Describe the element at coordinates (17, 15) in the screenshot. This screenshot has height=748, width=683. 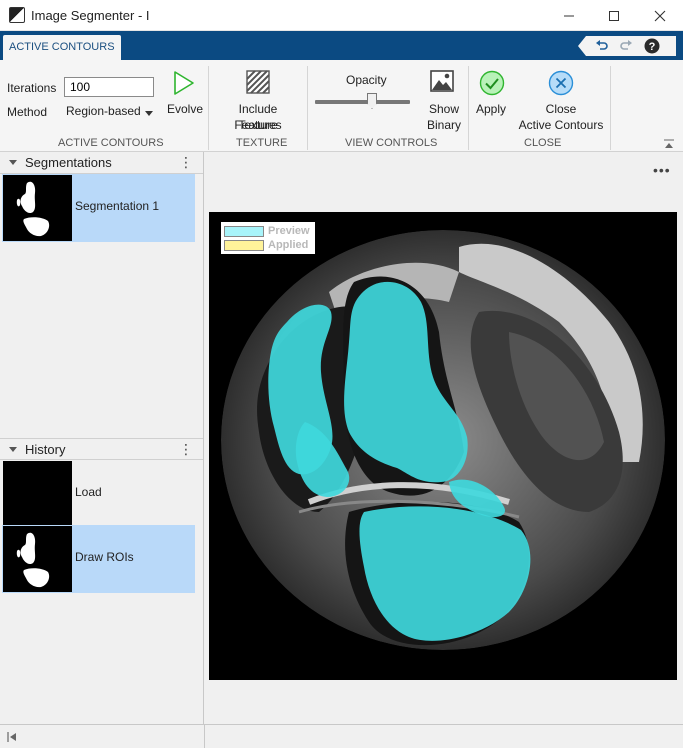
I see `app-icon` at that location.